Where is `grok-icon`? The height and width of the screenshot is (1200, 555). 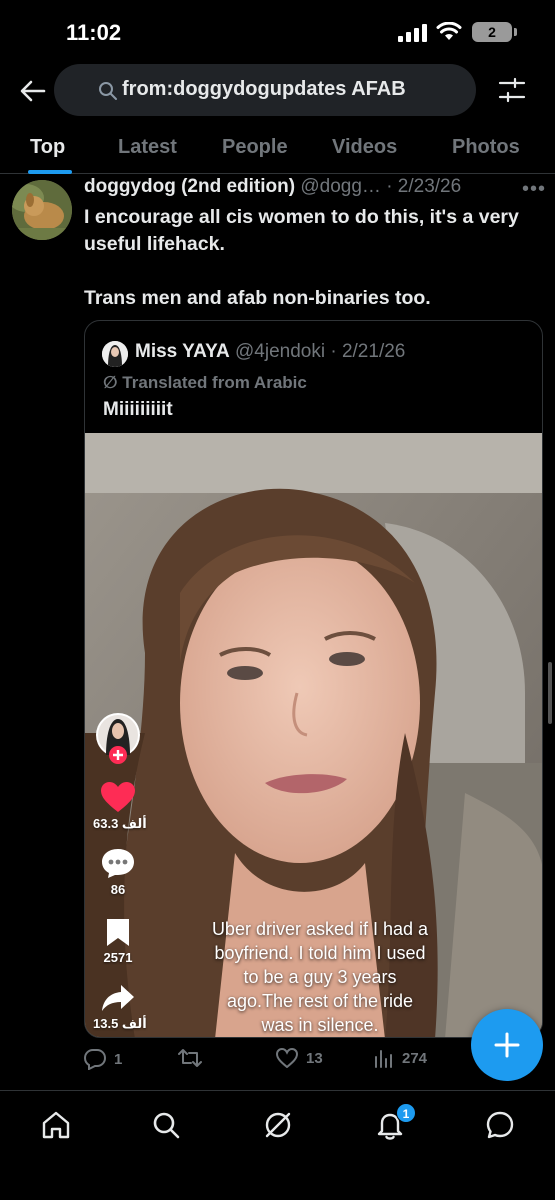 grok-icon is located at coordinates (278, 1125).